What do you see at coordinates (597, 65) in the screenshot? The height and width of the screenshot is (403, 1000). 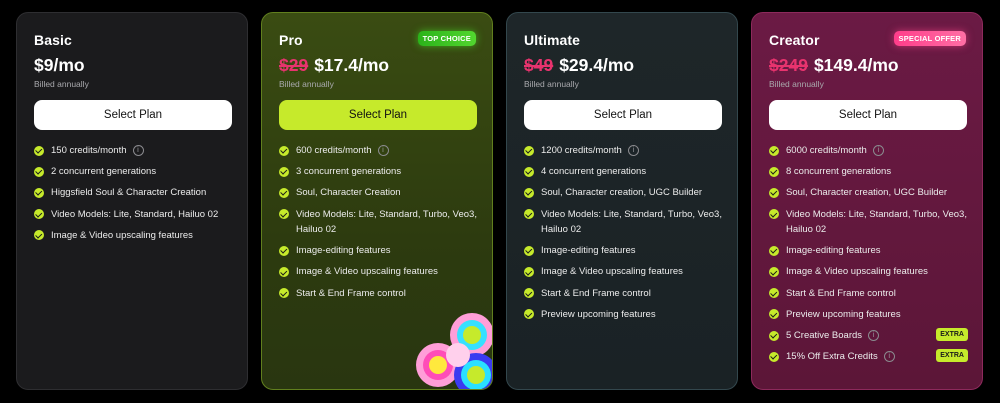 I see `current-price: $29.4/mo` at bounding box center [597, 65].